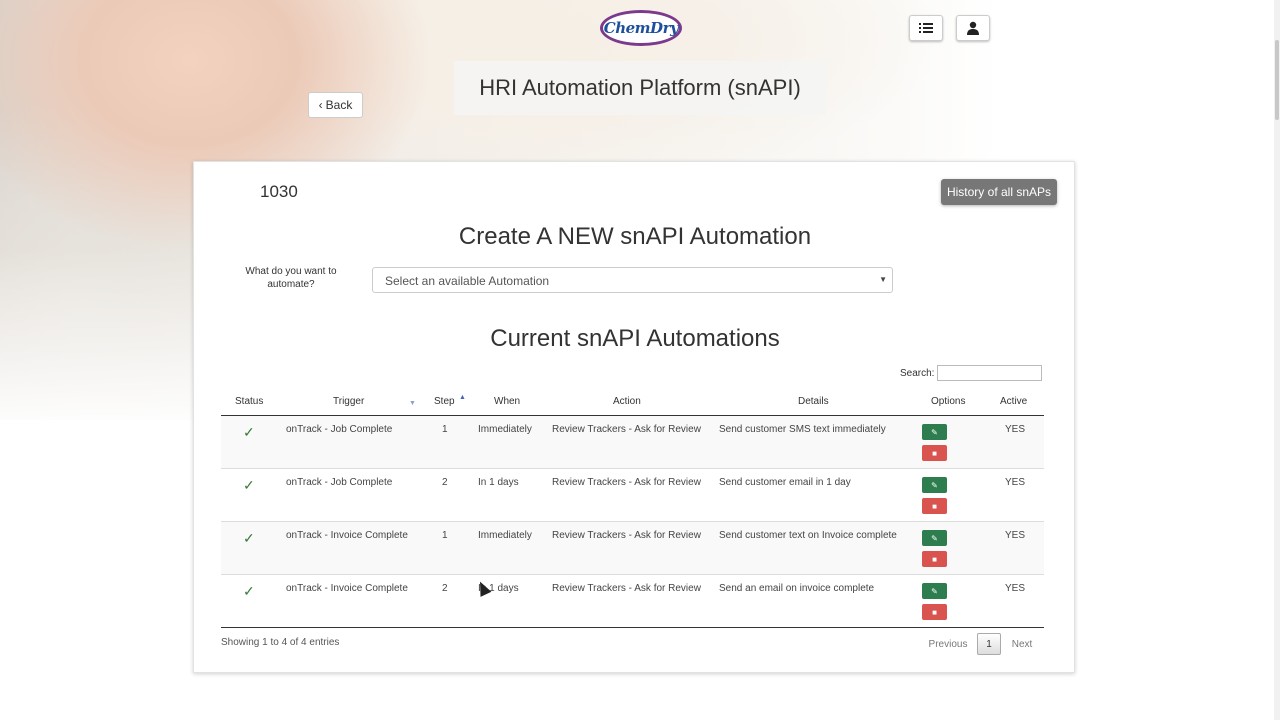 This screenshot has height=720, width=1280. What do you see at coordinates (797, 588) in the screenshot?
I see `details-cell: Send an email on invoice complete` at bounding box center [797, 588].